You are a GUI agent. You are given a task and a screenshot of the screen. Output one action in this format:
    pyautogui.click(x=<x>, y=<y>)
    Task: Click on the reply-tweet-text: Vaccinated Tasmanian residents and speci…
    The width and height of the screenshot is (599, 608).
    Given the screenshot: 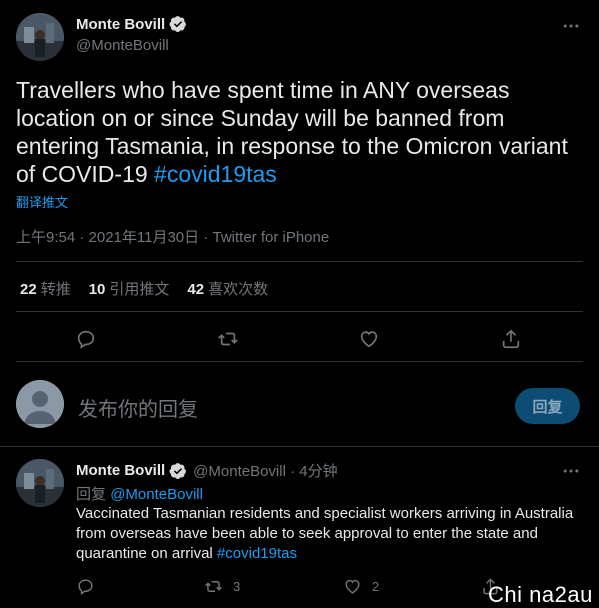 What is the action you would take?
    pyautogui.click(x=328, y=534)
    